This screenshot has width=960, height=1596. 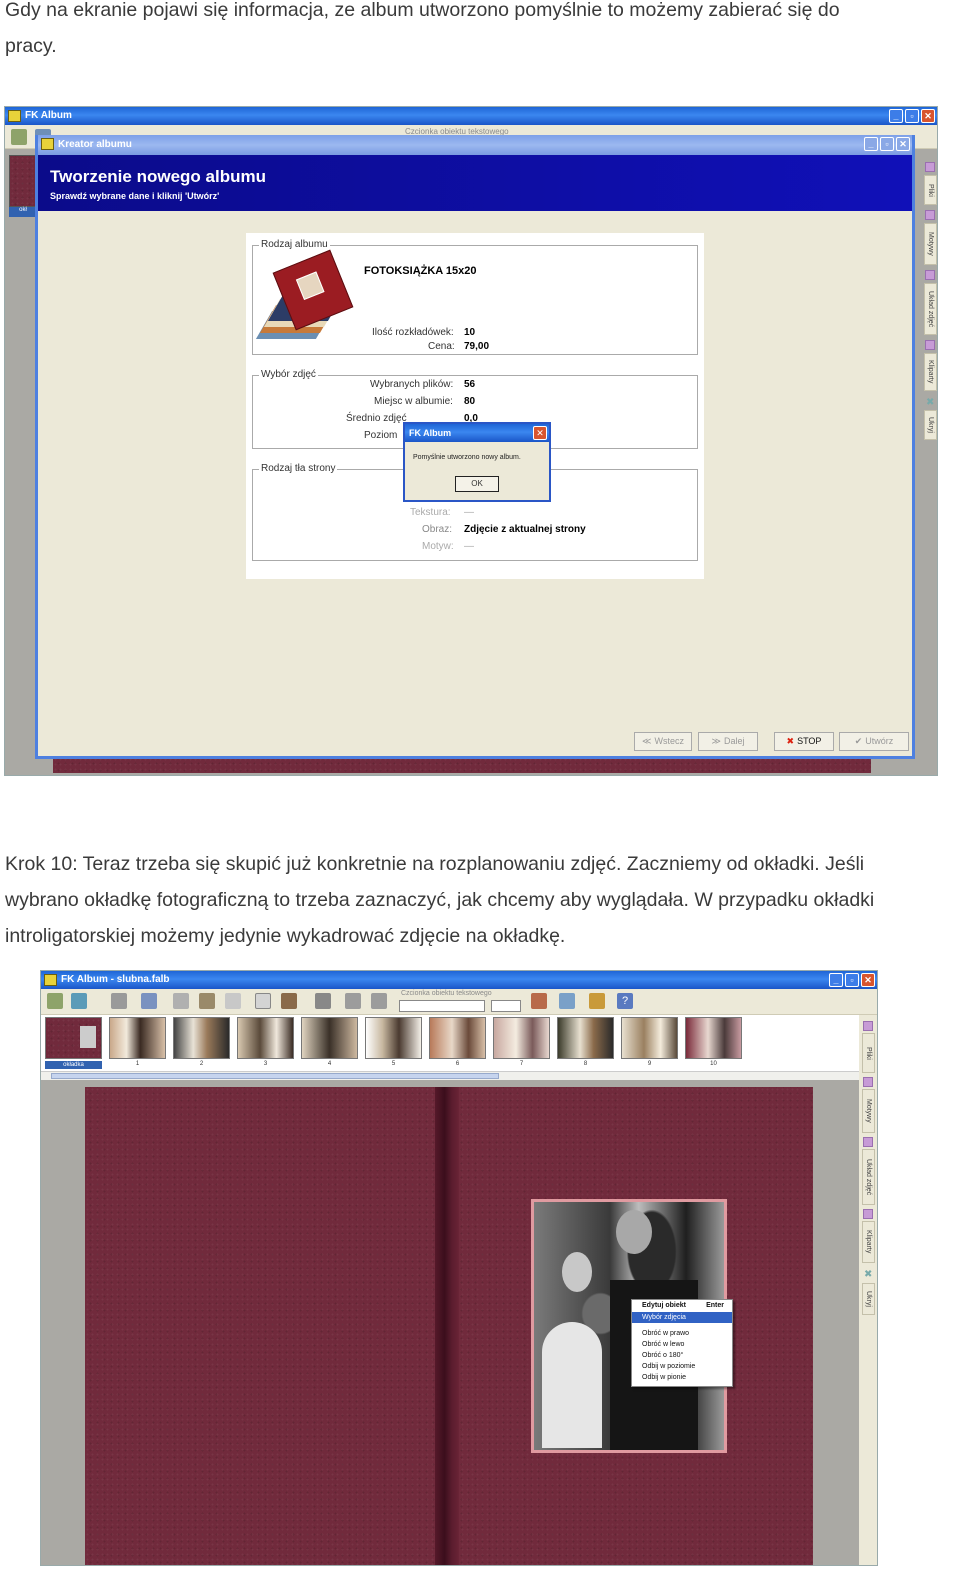 What do you see at coordinates (462, 765) in the screenshot?
I see `album-canvas-edge` at bounding box center [462, 765].